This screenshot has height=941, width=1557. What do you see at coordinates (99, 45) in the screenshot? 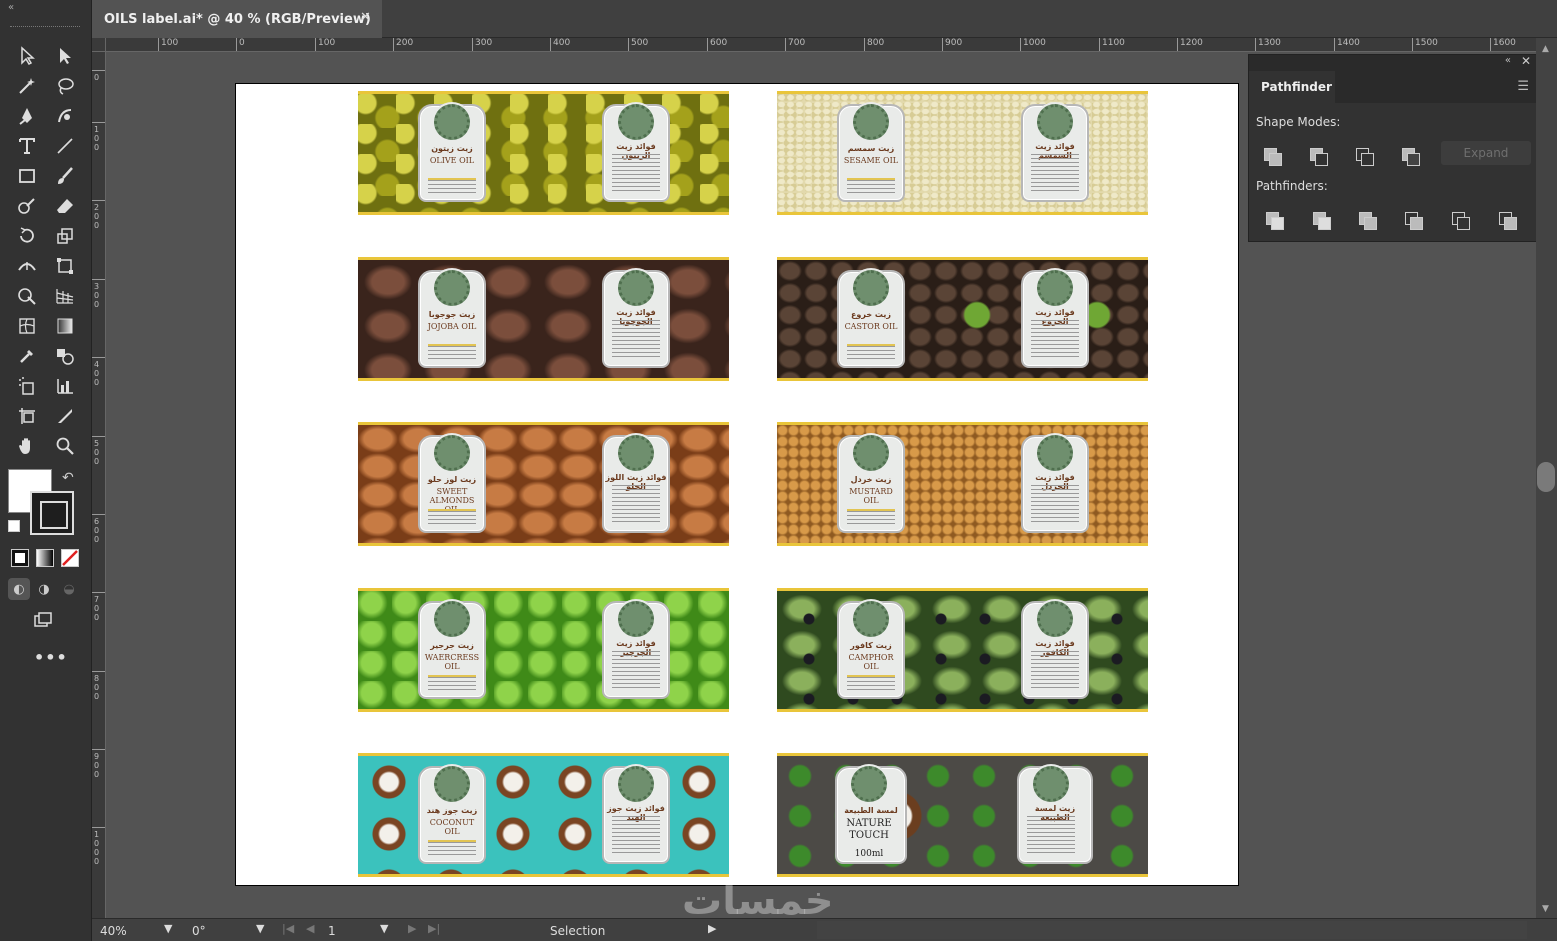
I see `ruler-origin` at bounding box center [99, 45].